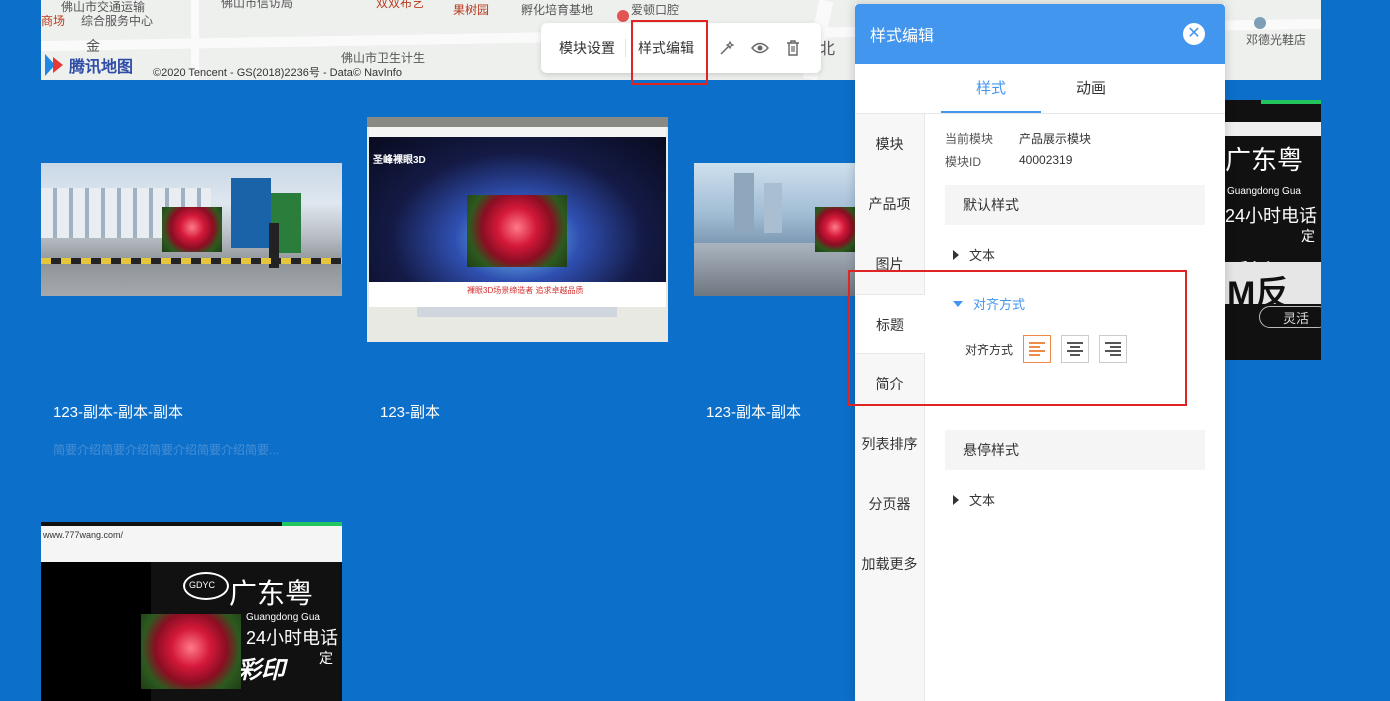  Describe the element at coordinates (410, 411) in the screenshot. I see `product-title: 123-副本` at that location.